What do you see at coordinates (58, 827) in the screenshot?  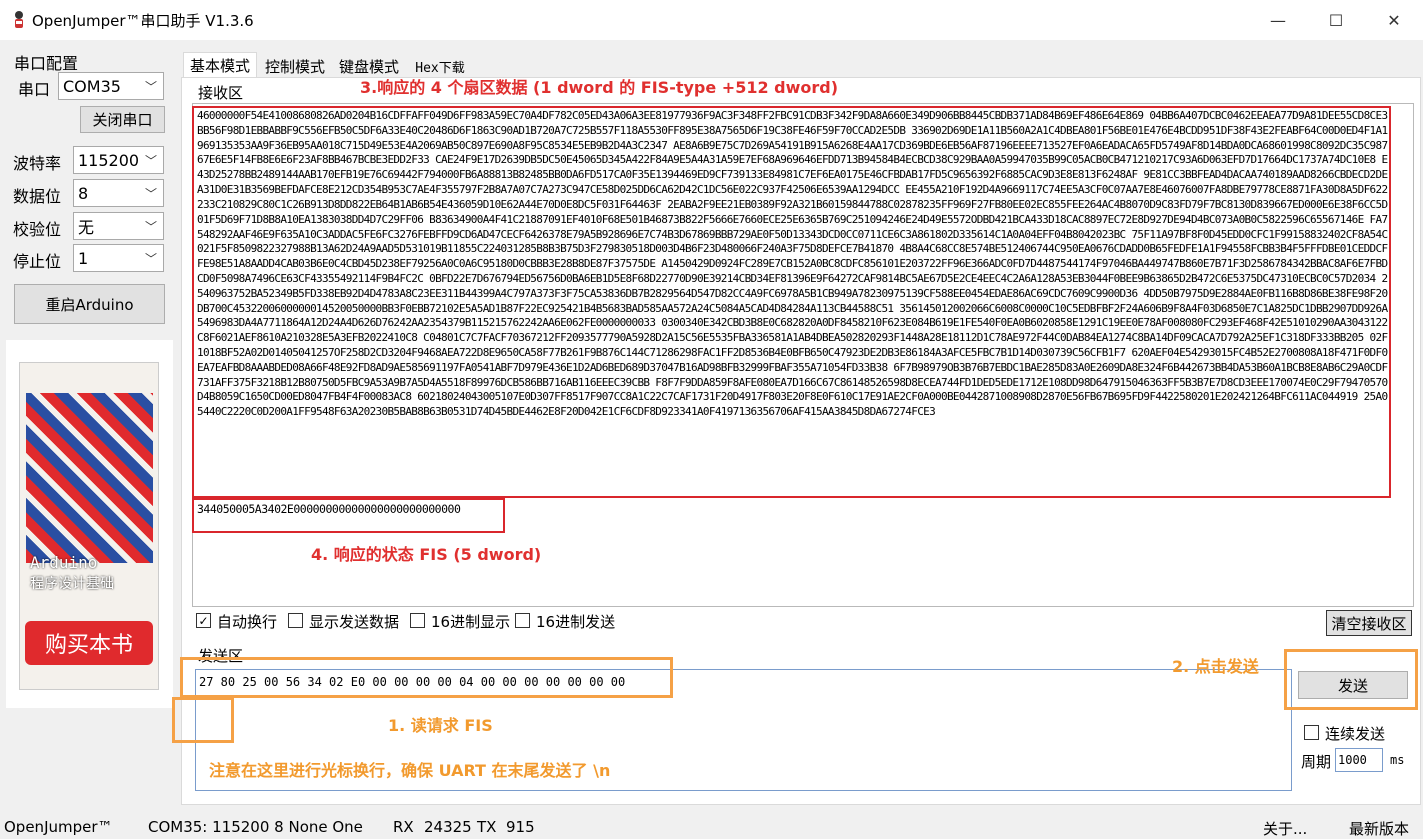 I see `status-brand: OpenJumper™` at bounding box center [58, 827].